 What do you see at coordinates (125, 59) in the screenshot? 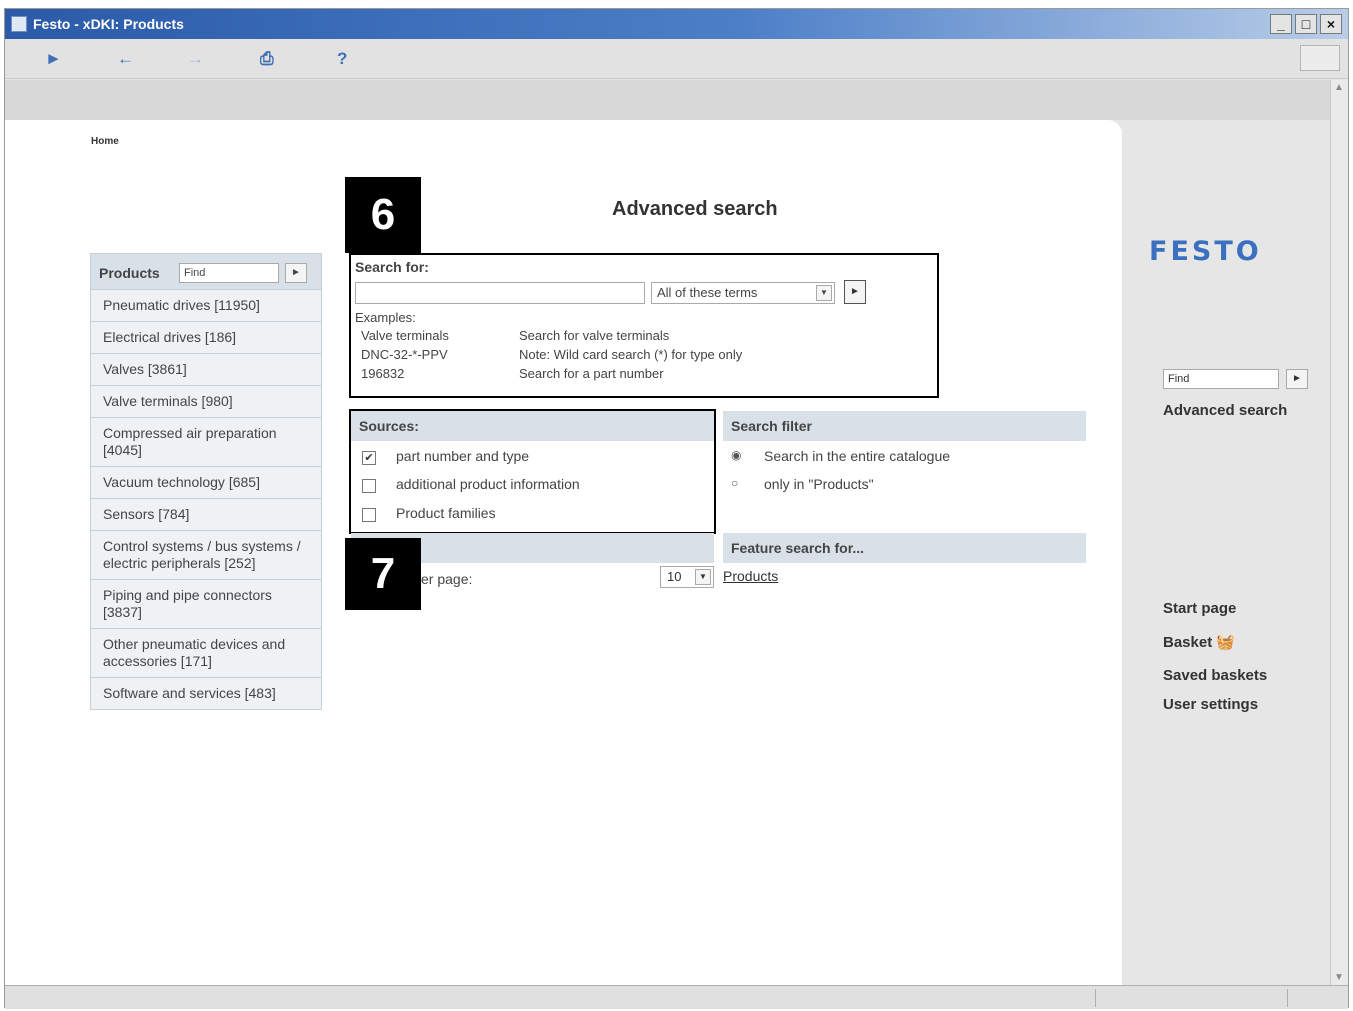
I see `back-icon: ←` at bounding box center [125, 59].